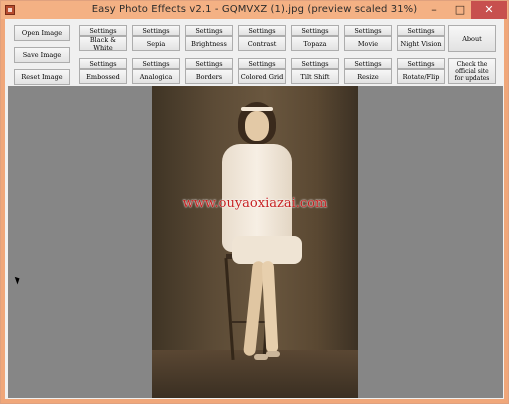  I want to click on figure-lap, so click(267, 250).